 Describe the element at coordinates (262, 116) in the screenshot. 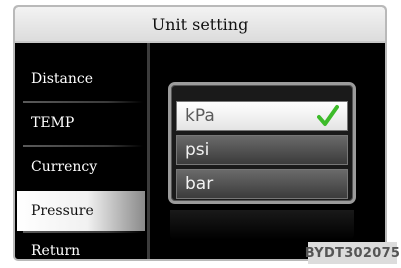

I see `option-kpa: kPa` at that location.